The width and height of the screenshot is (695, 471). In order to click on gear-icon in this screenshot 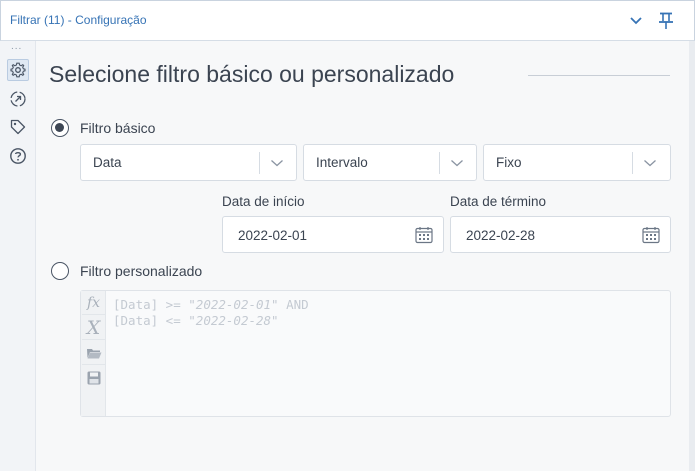, I will do `click(18, 70)`.